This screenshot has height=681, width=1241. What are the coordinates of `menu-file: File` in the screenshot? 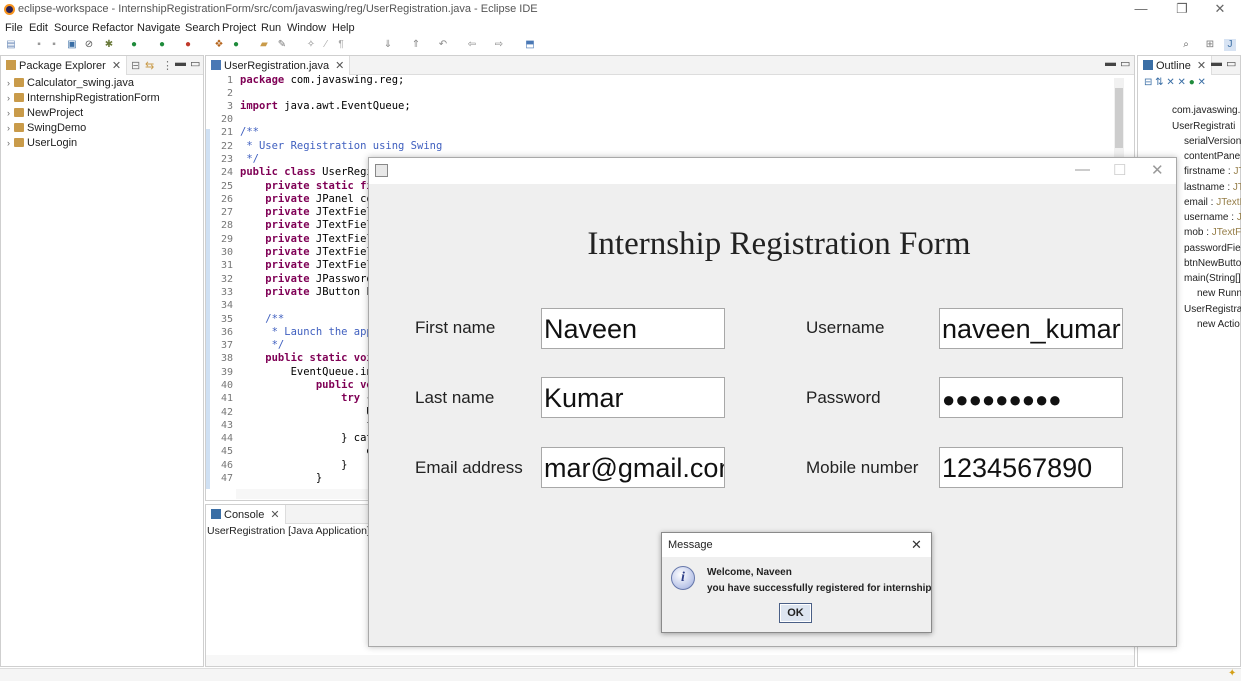 It's located at (14, 28).